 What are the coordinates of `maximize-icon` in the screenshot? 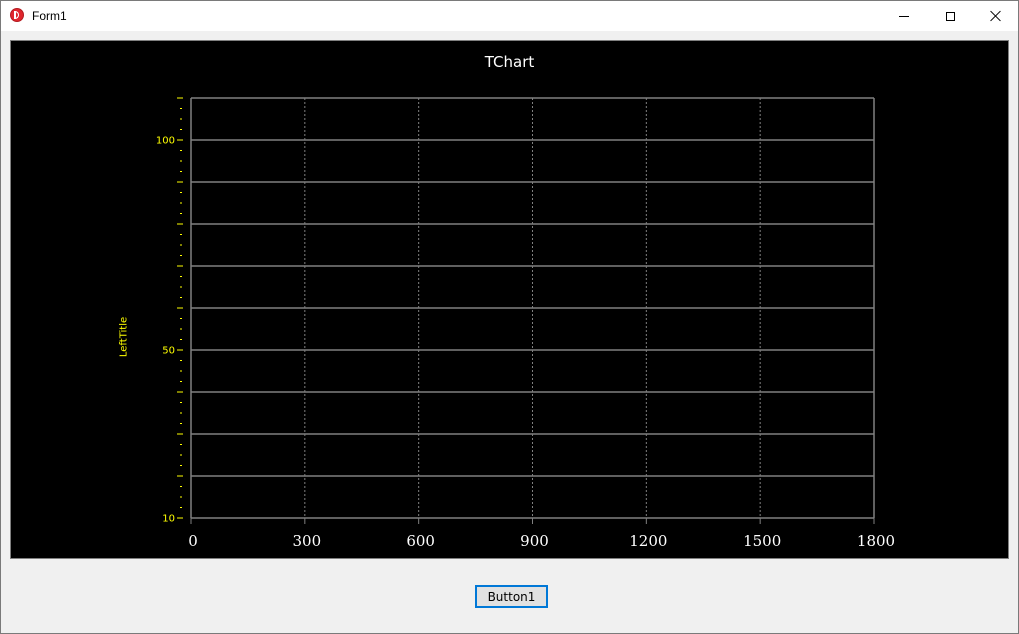 It's located at (950, 16).